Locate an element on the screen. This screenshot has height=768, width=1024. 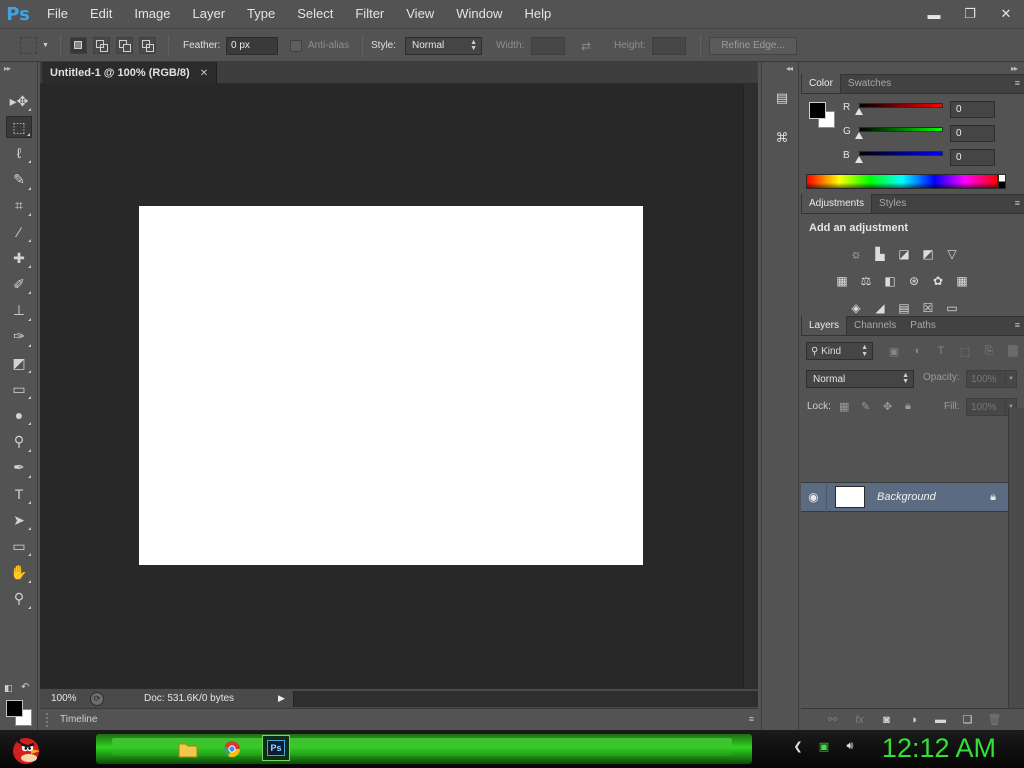
status-menu-arrow-icon: ▶ is located at coordinates (281, 698).